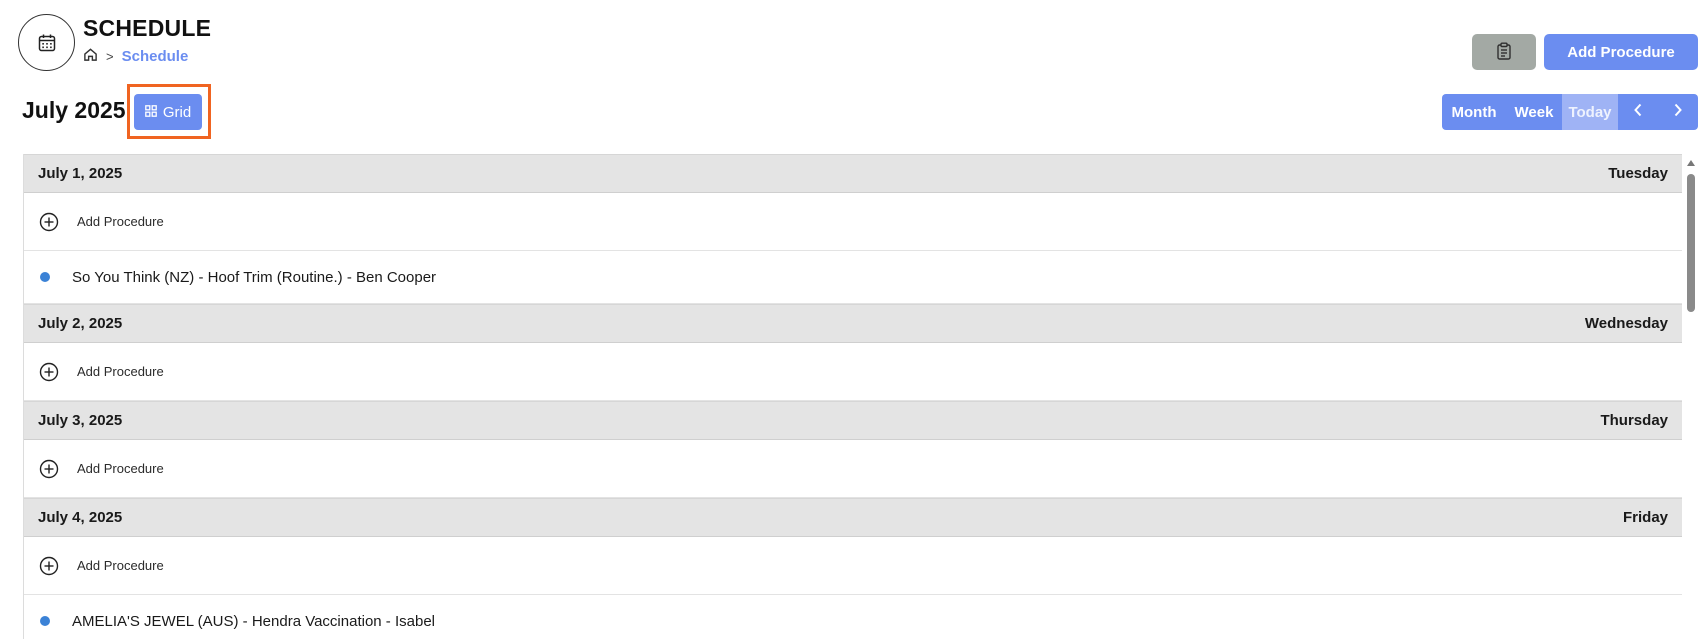 The width and height of the screenshot is (1700, 639). I want to click on day-date: July 2, 2025, so click(80, 323).